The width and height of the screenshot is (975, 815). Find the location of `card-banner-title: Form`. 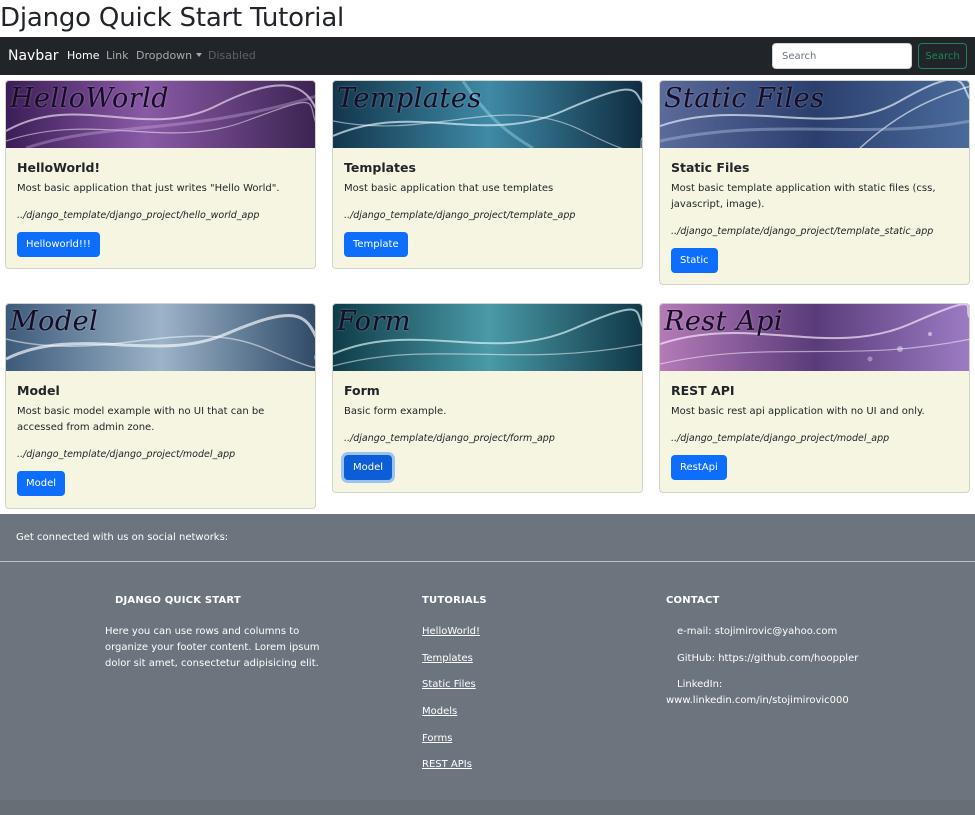

card-banner-title: Form is located at coordinates (374, 321).